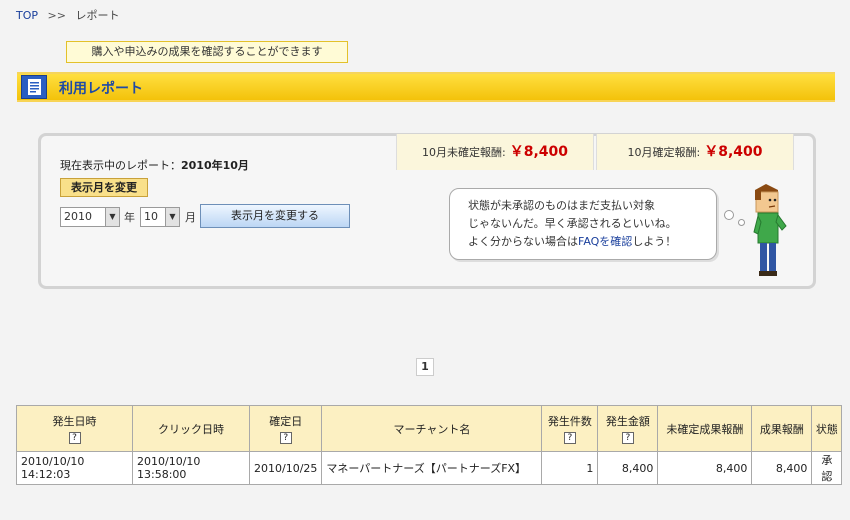 The image size is (850, 520). Describe the element at coordinates (627, 421) in the screenshot. I see `header-label: 発生金額` at that location.